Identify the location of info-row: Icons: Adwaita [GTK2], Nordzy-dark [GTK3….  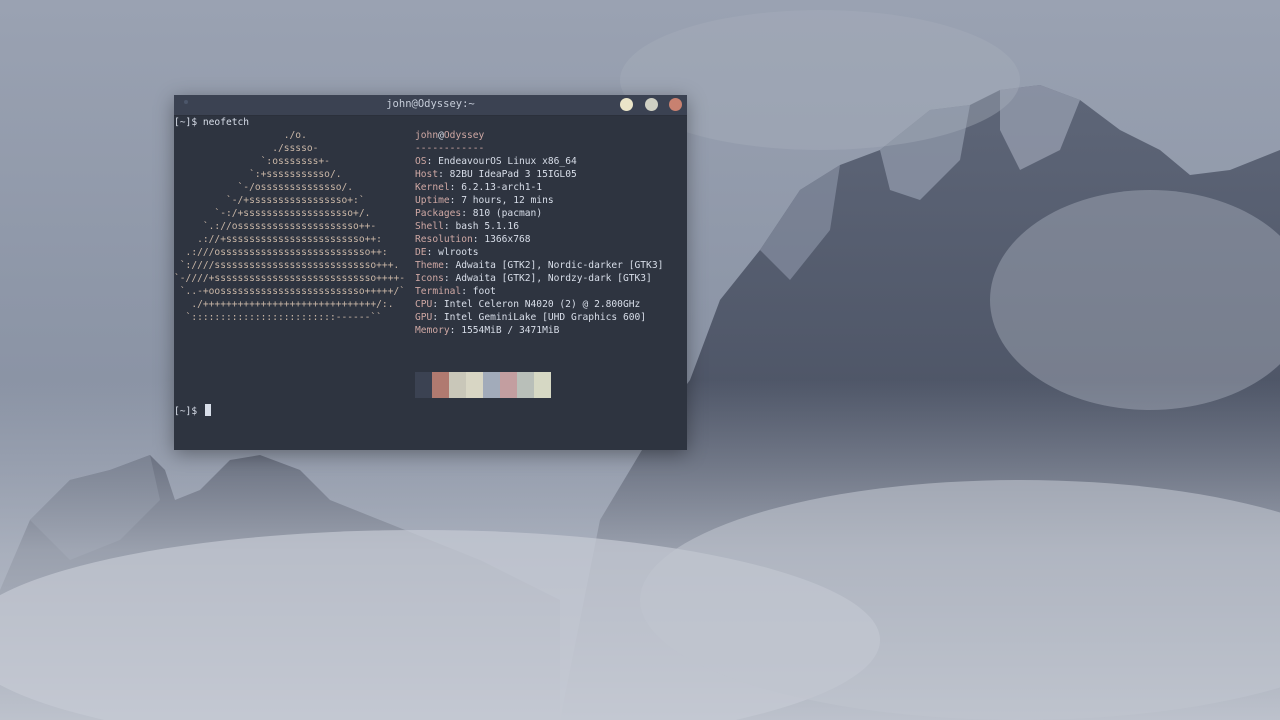
(533, 278).